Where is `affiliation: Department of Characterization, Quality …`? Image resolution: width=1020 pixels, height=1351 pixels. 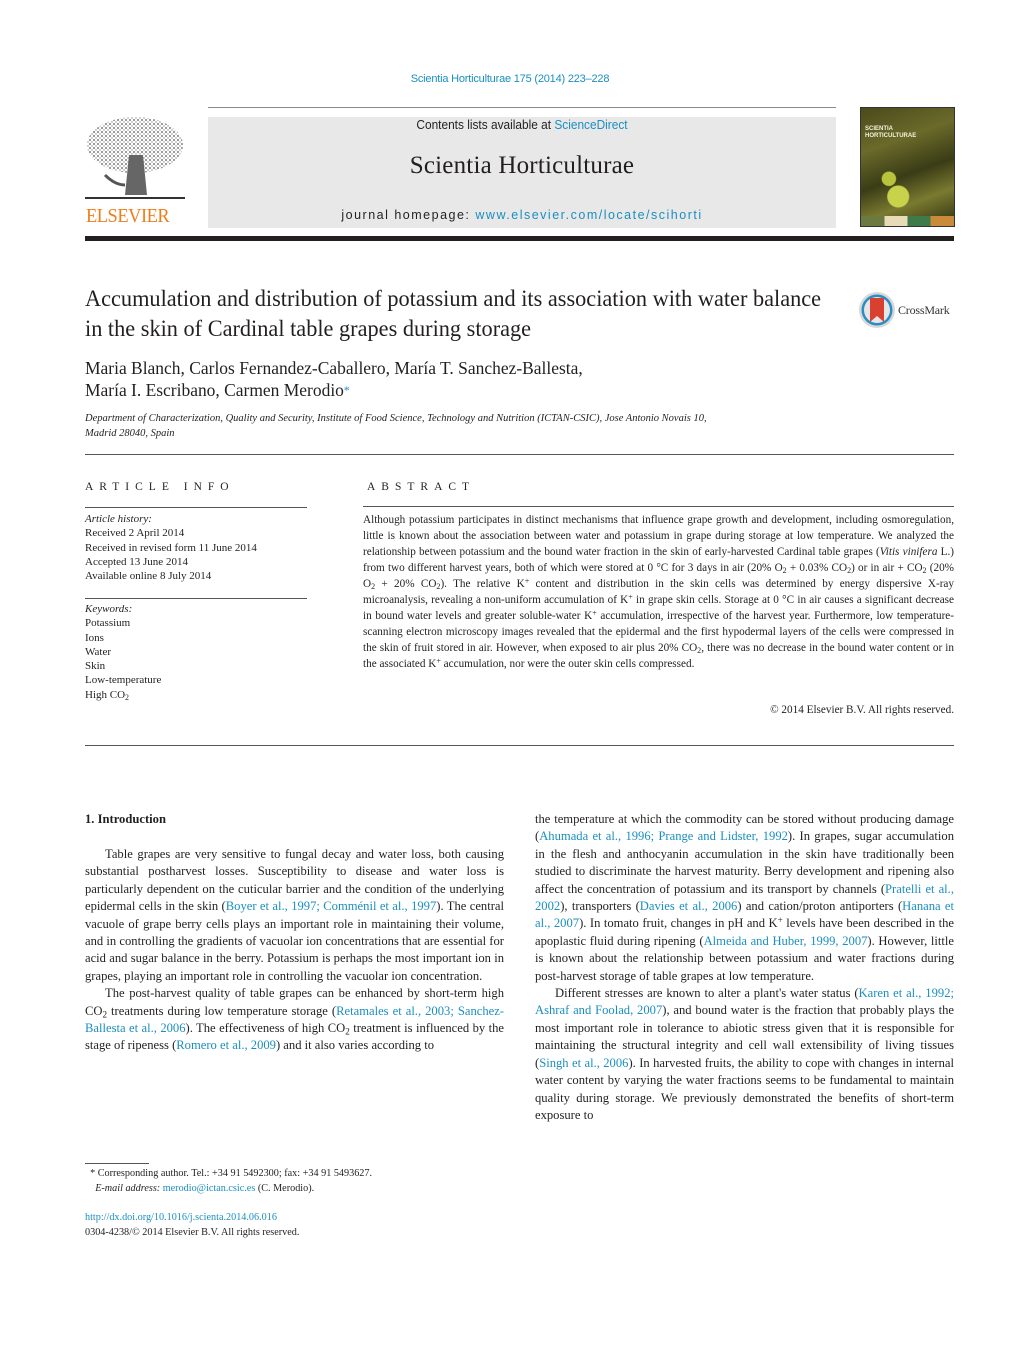
affiliation: Department of Characterization, Quality … is located at coordinates (465, 426).